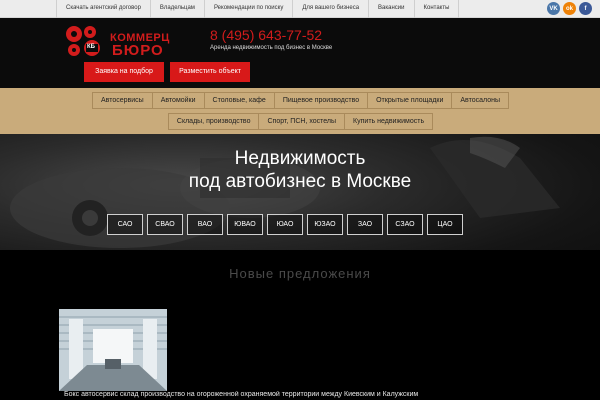  Describe the element at coordinates (266, 35) in the screenshot. I see `phone-number: 8 (495) 643-77-52` at that location.